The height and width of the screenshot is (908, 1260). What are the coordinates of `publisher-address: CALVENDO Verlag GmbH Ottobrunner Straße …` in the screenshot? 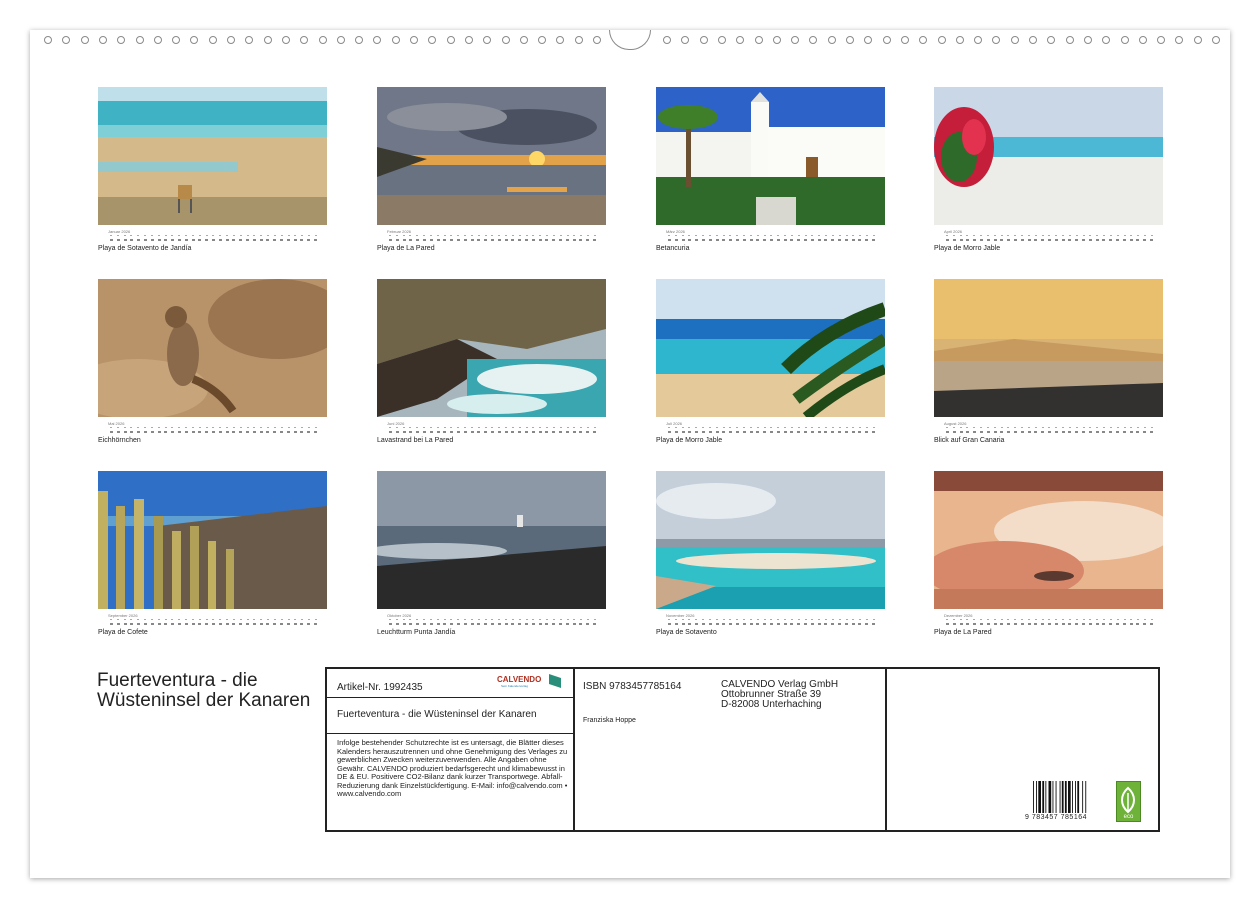 It's located at (801, 695).